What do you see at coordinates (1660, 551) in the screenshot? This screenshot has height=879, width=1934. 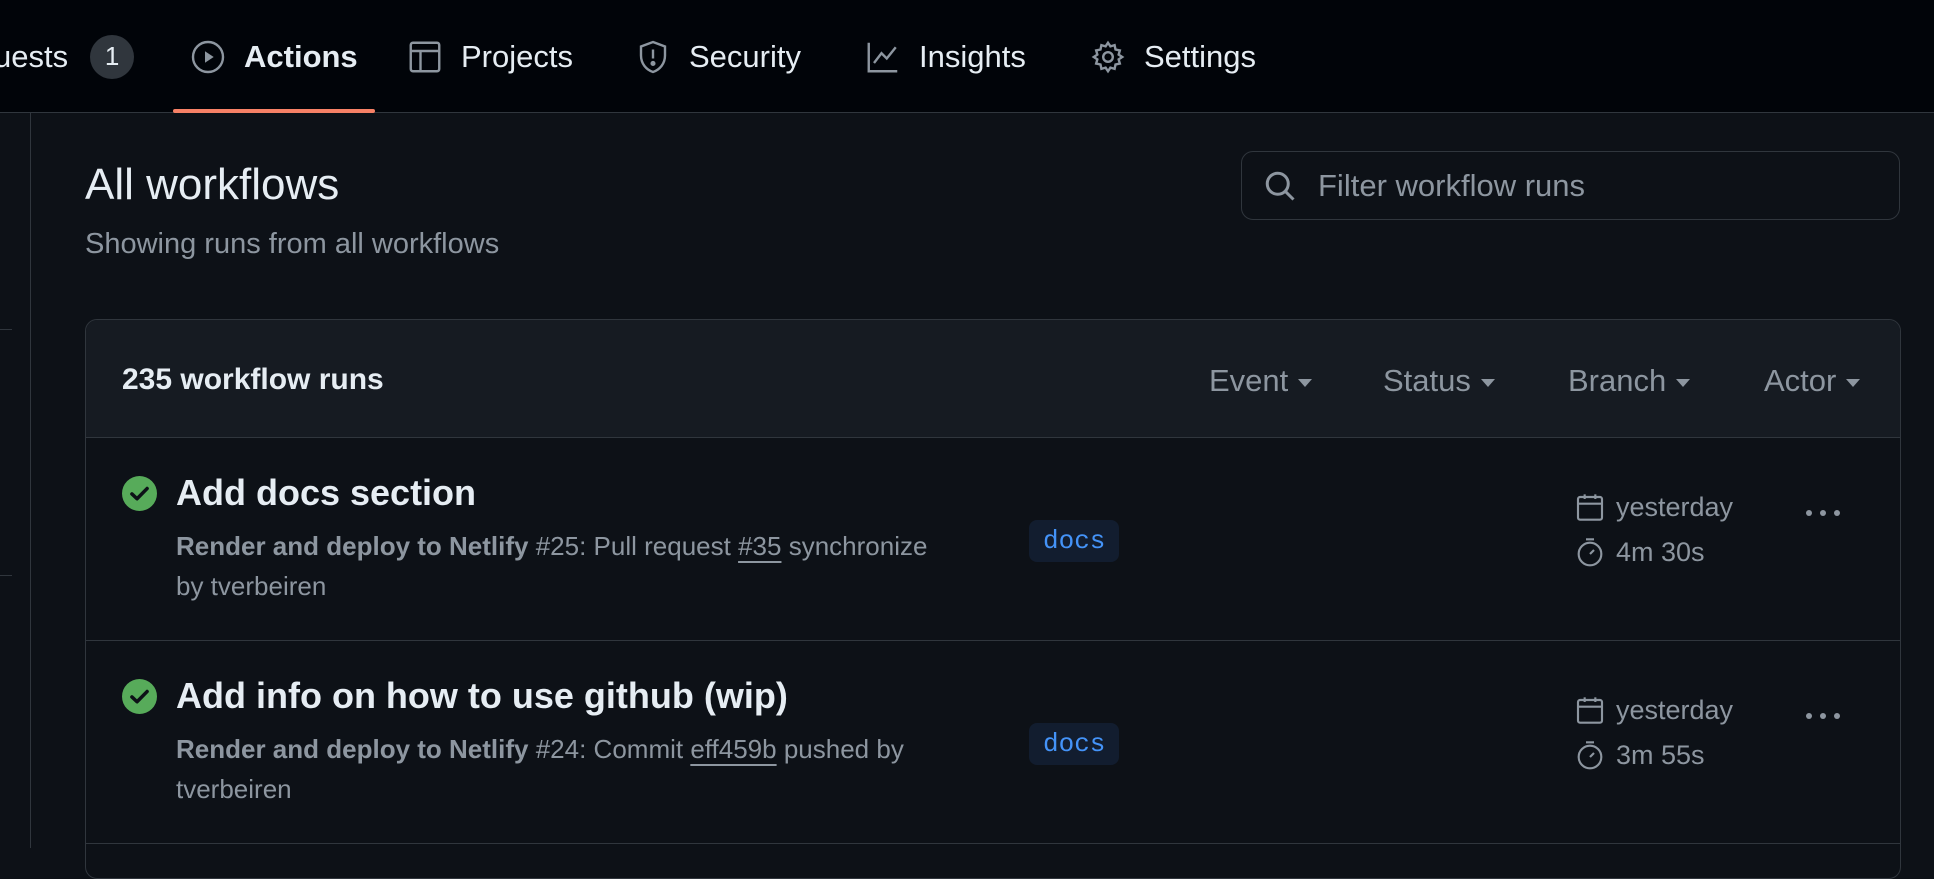 I see `run-duration-text: 4m 30s` at bounding box center [1660, 551].